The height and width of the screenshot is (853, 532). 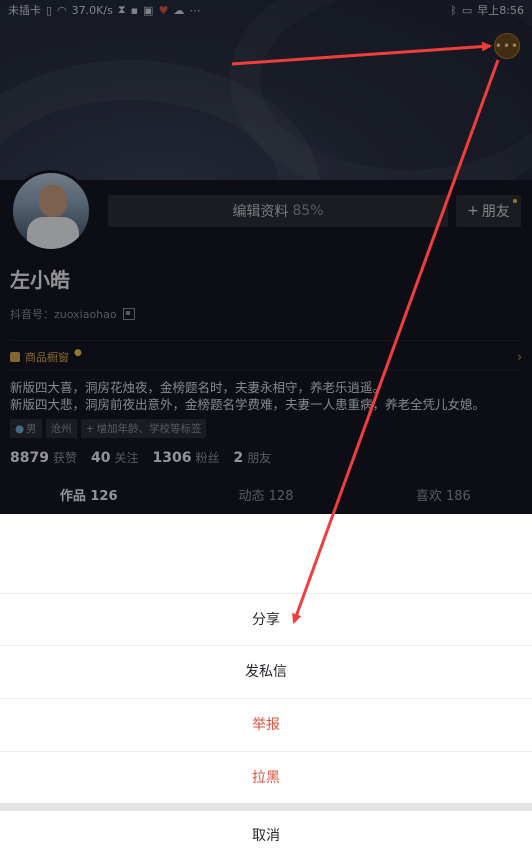 I want to click on sheet-separator, so click(x=266, y=807).